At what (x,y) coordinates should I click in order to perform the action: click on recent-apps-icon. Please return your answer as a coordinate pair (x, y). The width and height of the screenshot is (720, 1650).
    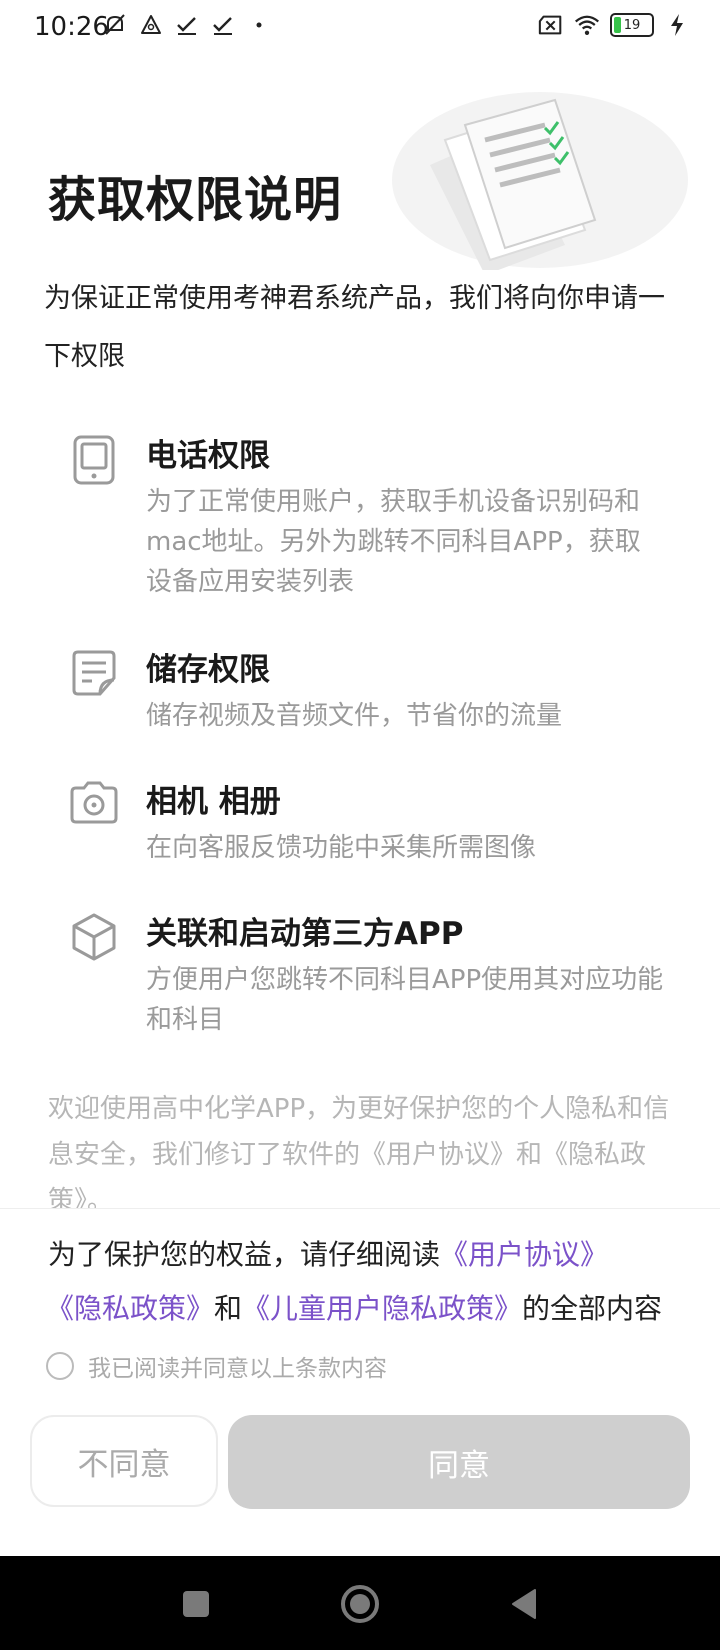
    Looking at the image, I should click on (196, 1604).